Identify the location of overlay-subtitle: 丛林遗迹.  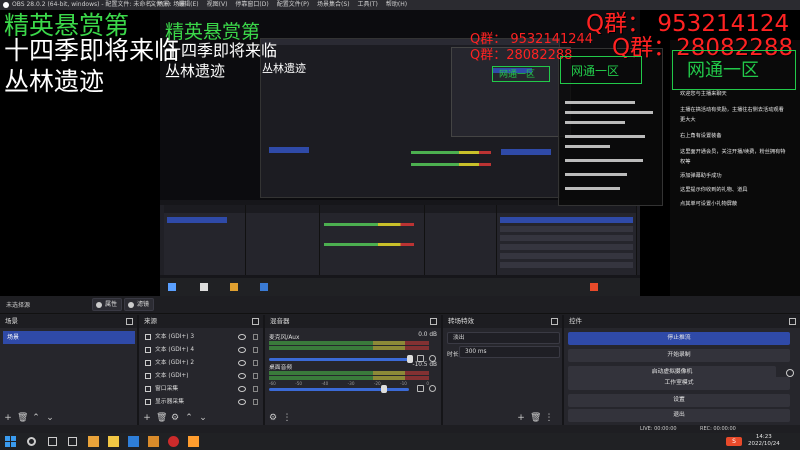
(54, 81).